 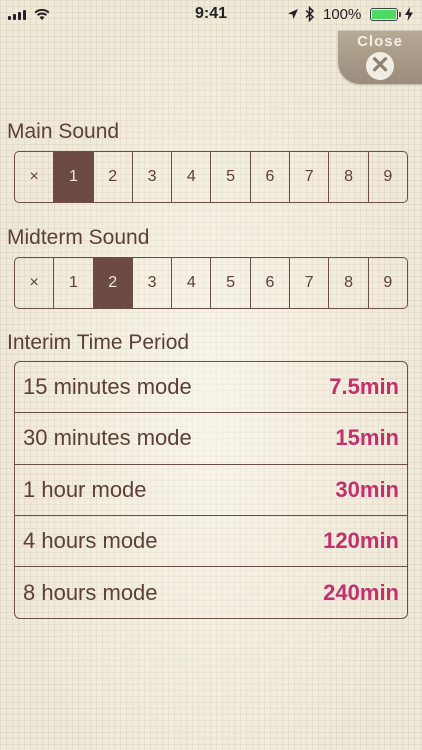 What do you see at coordinates (74, 177) in the screenshot?
I see `main-sound-option-1: 1` at bounding box center [74, 177].